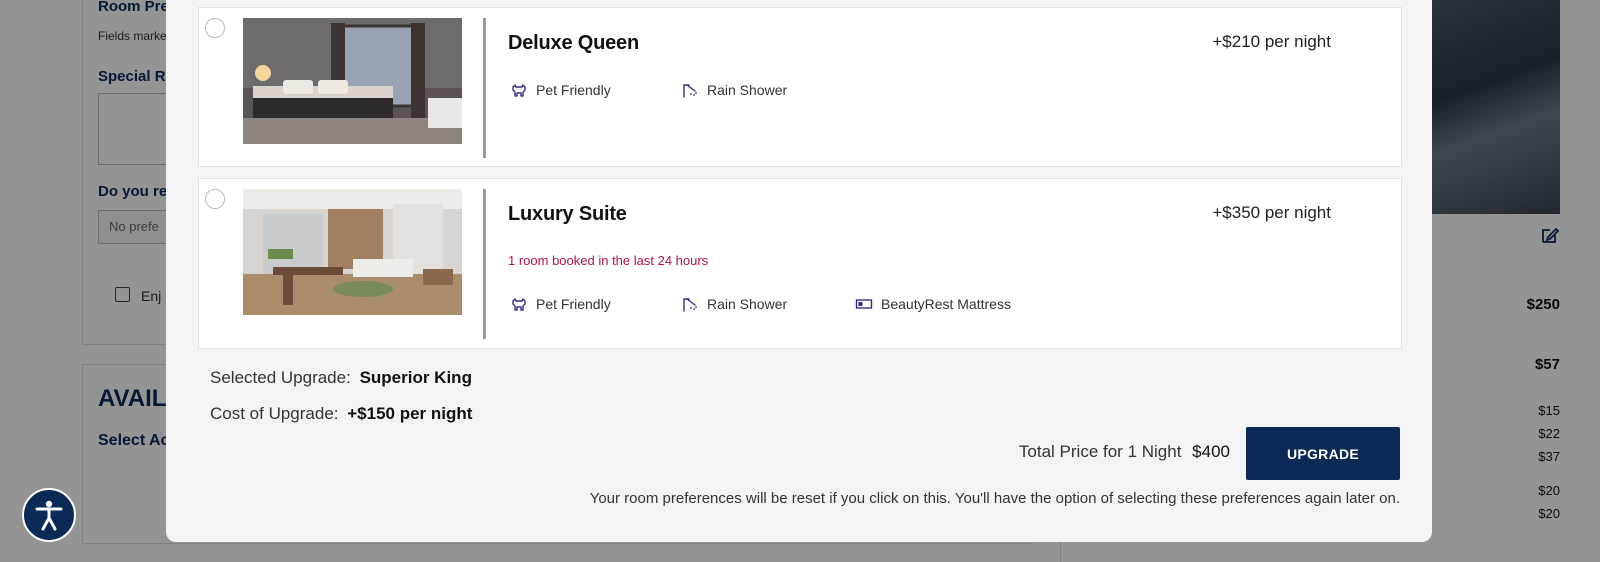  What do you see at coordinates (573, 43) in the screenshot?
I see `room-name: Deluxe Queen` at bounding box center [573, 43].